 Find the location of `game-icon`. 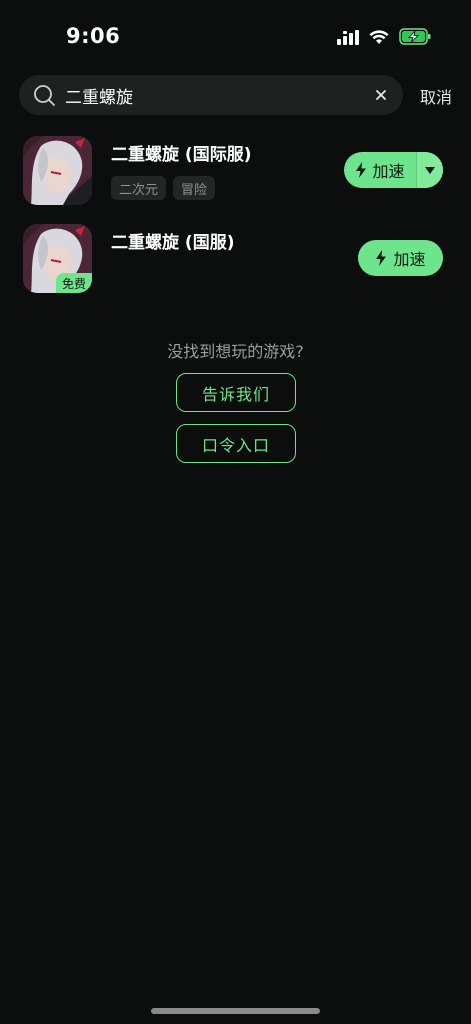

game-icon is located at coordinates (57, 170).